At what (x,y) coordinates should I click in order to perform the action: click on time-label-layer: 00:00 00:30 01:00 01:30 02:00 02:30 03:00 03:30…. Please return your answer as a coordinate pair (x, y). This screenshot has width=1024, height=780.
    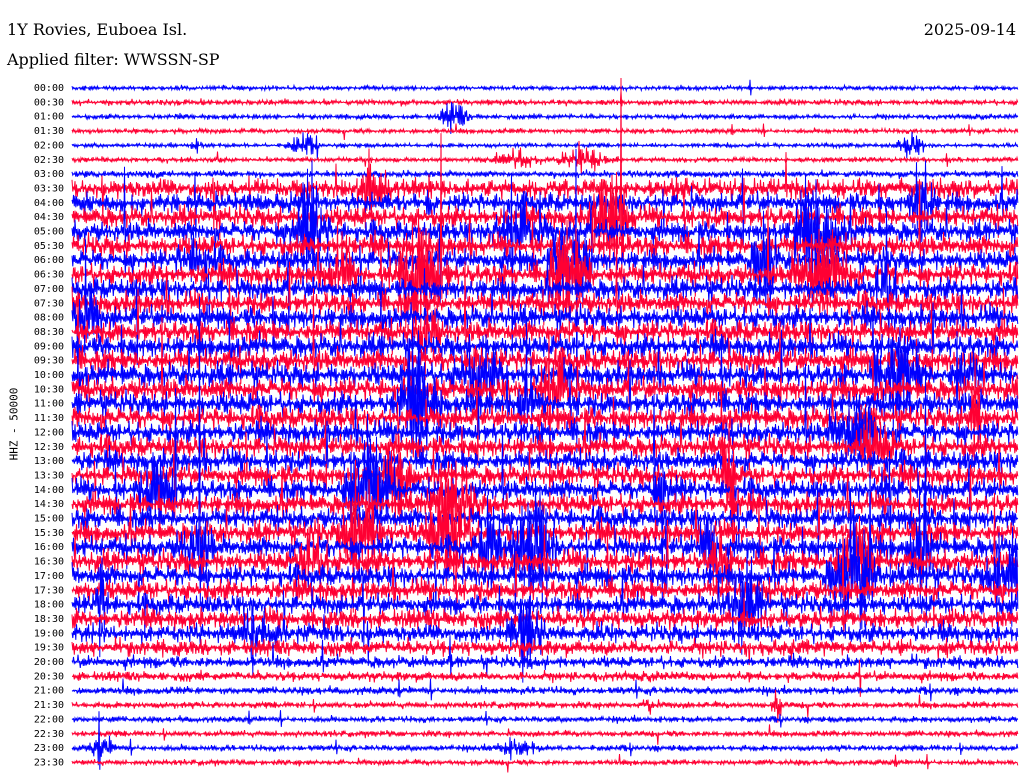
    Looking at the image, I should click on (49, 425).